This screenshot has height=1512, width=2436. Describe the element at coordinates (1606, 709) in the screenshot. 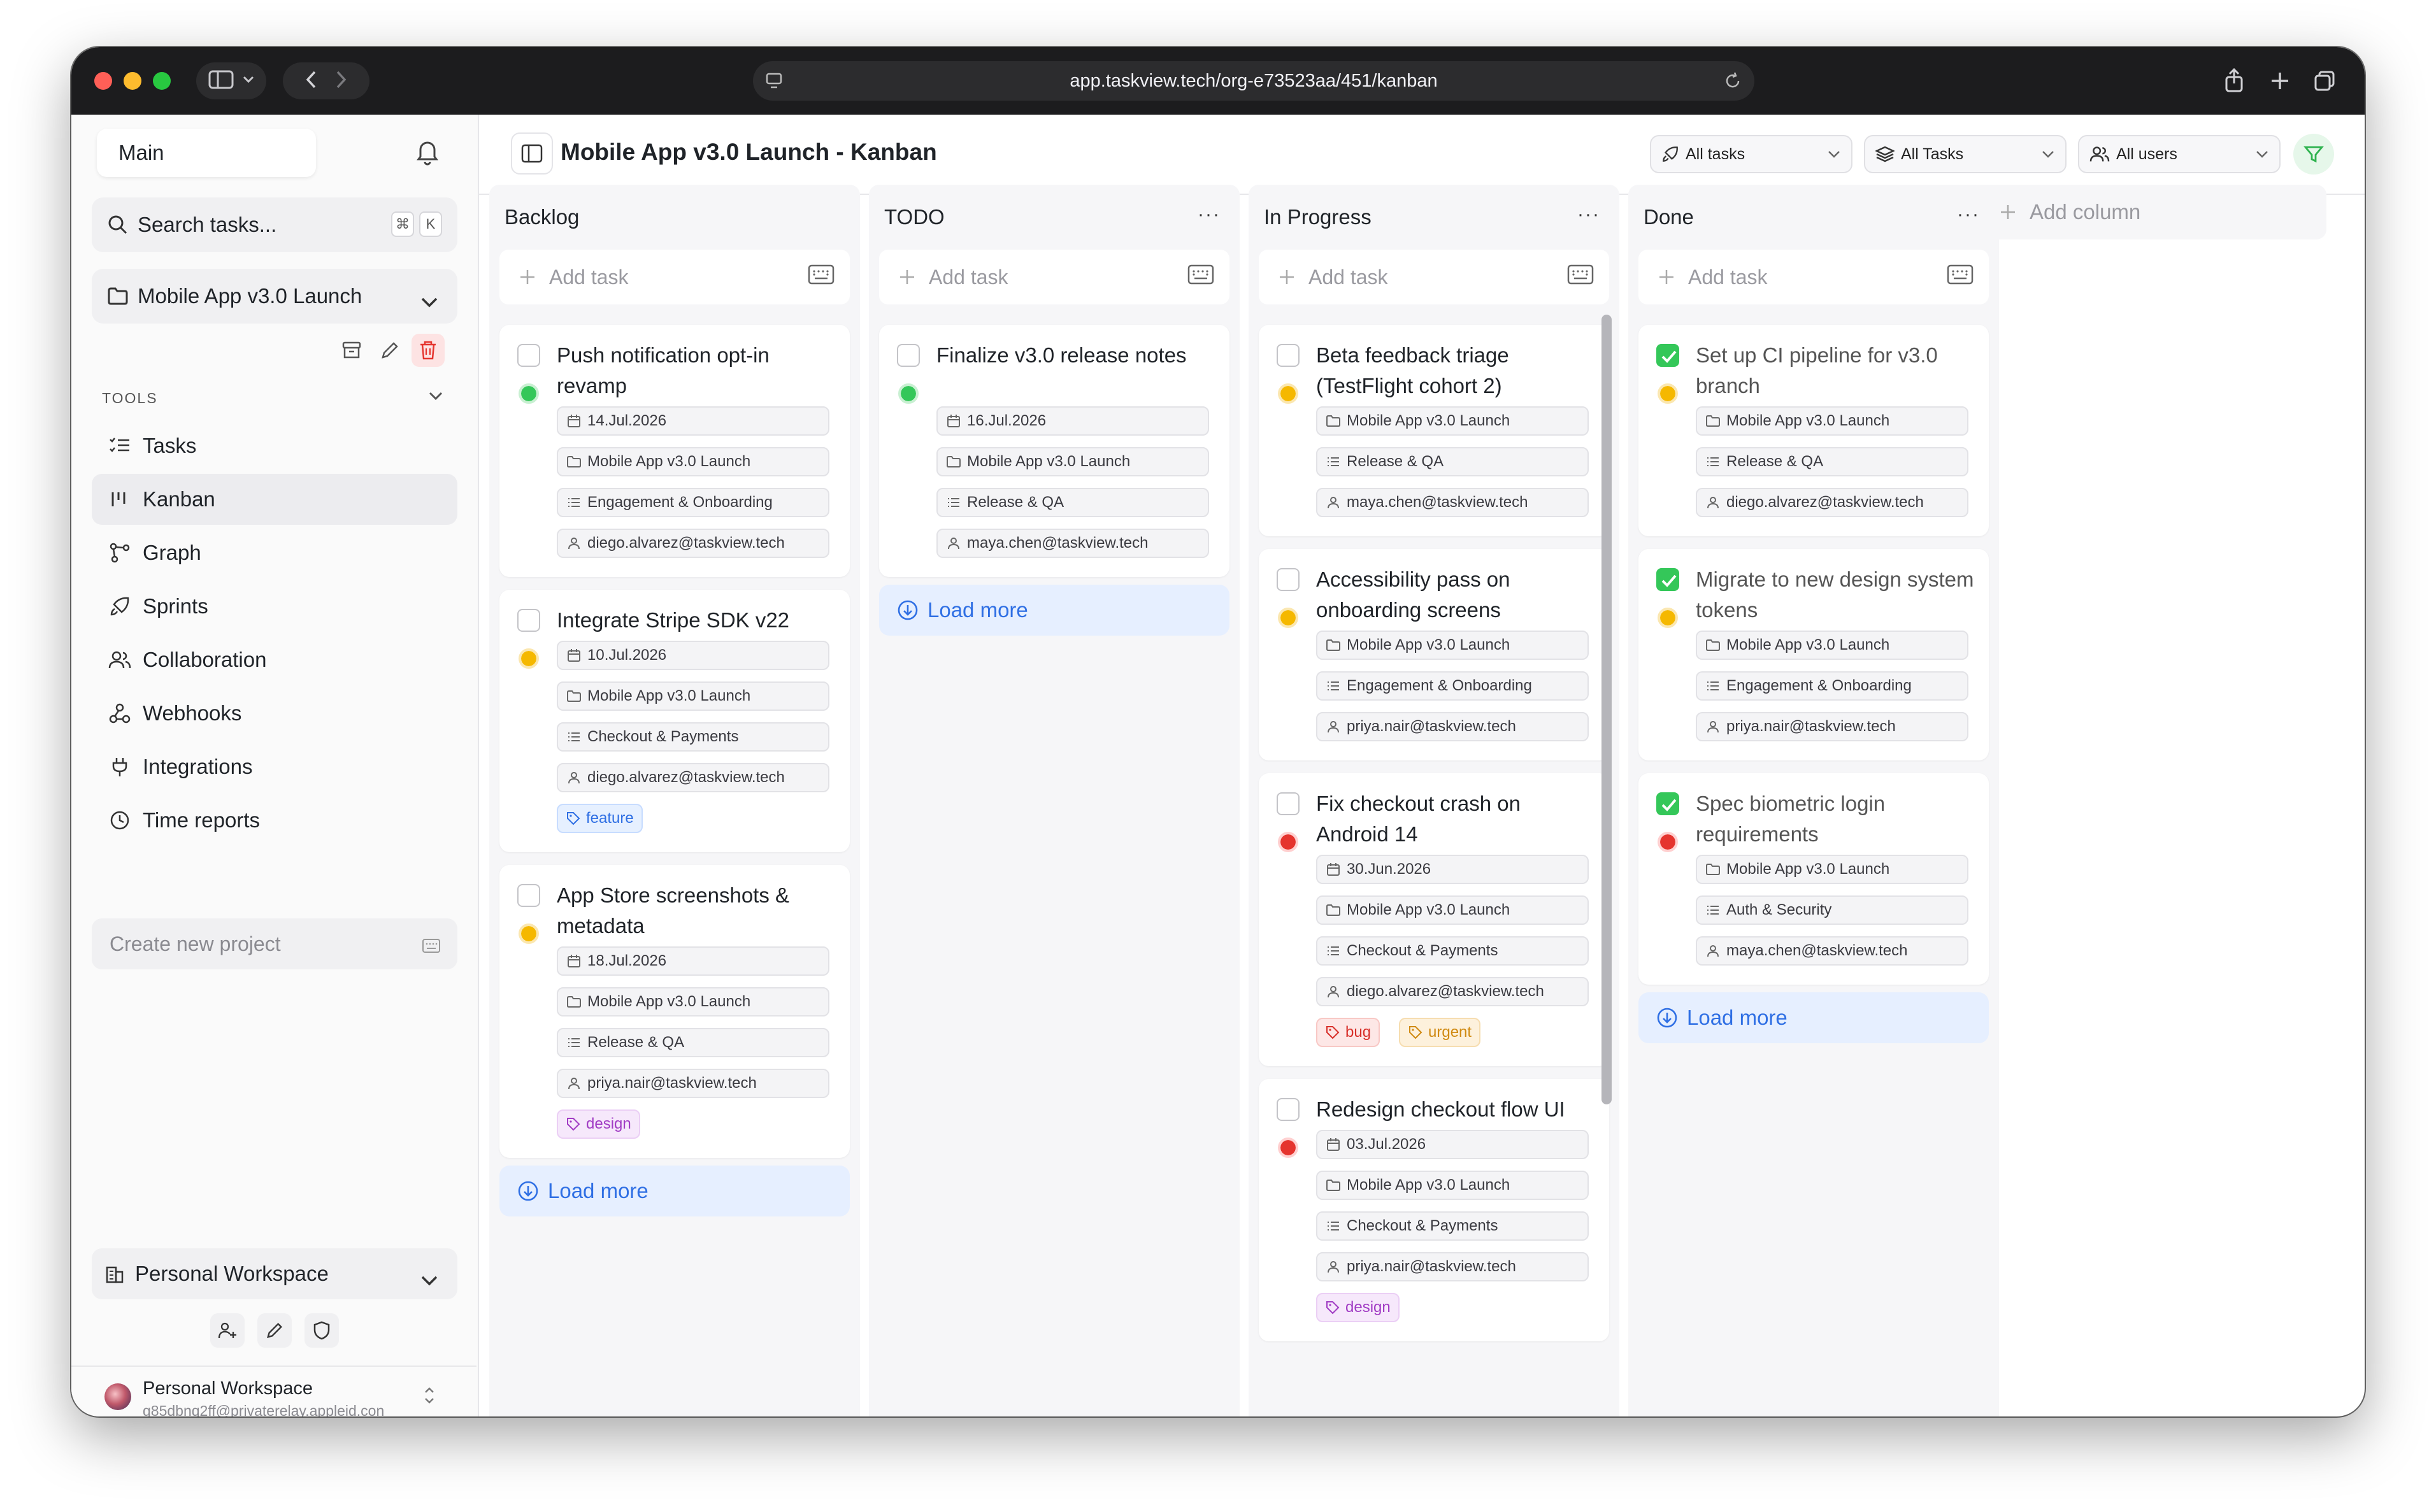

I see `column-scrollbar` at that location.